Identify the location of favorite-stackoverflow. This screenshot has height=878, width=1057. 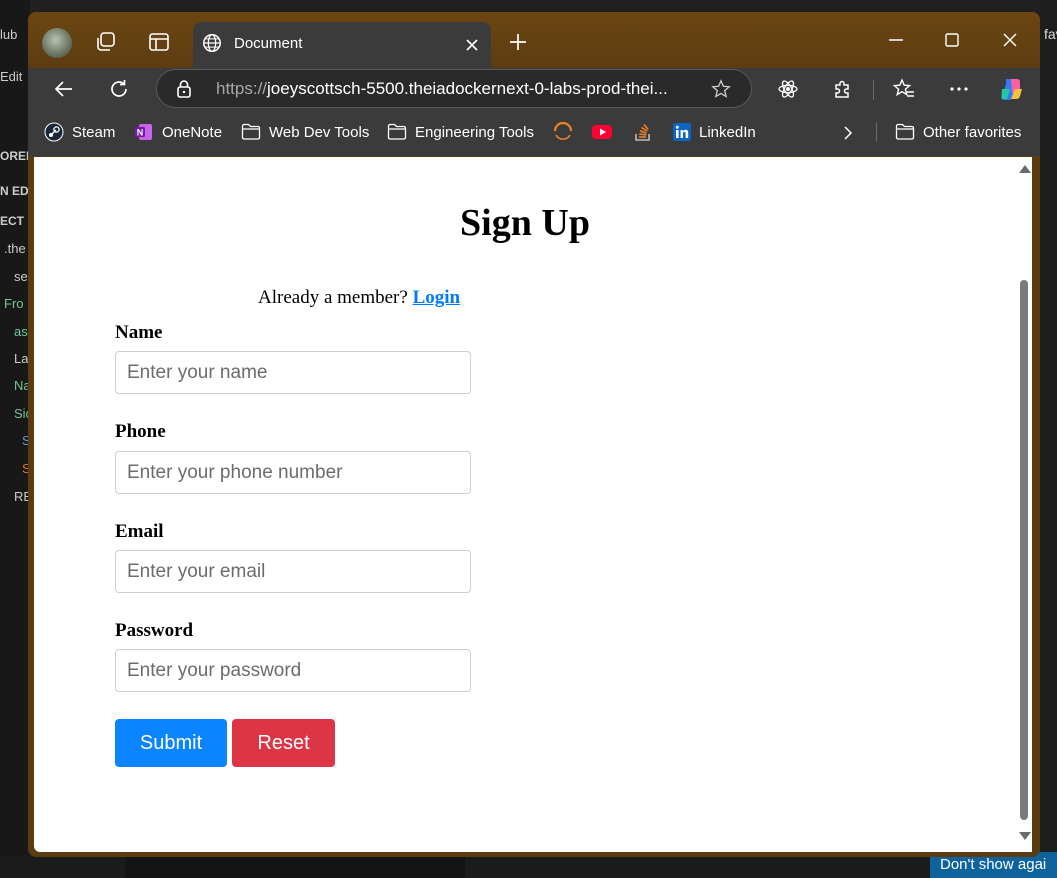
(647, 132).